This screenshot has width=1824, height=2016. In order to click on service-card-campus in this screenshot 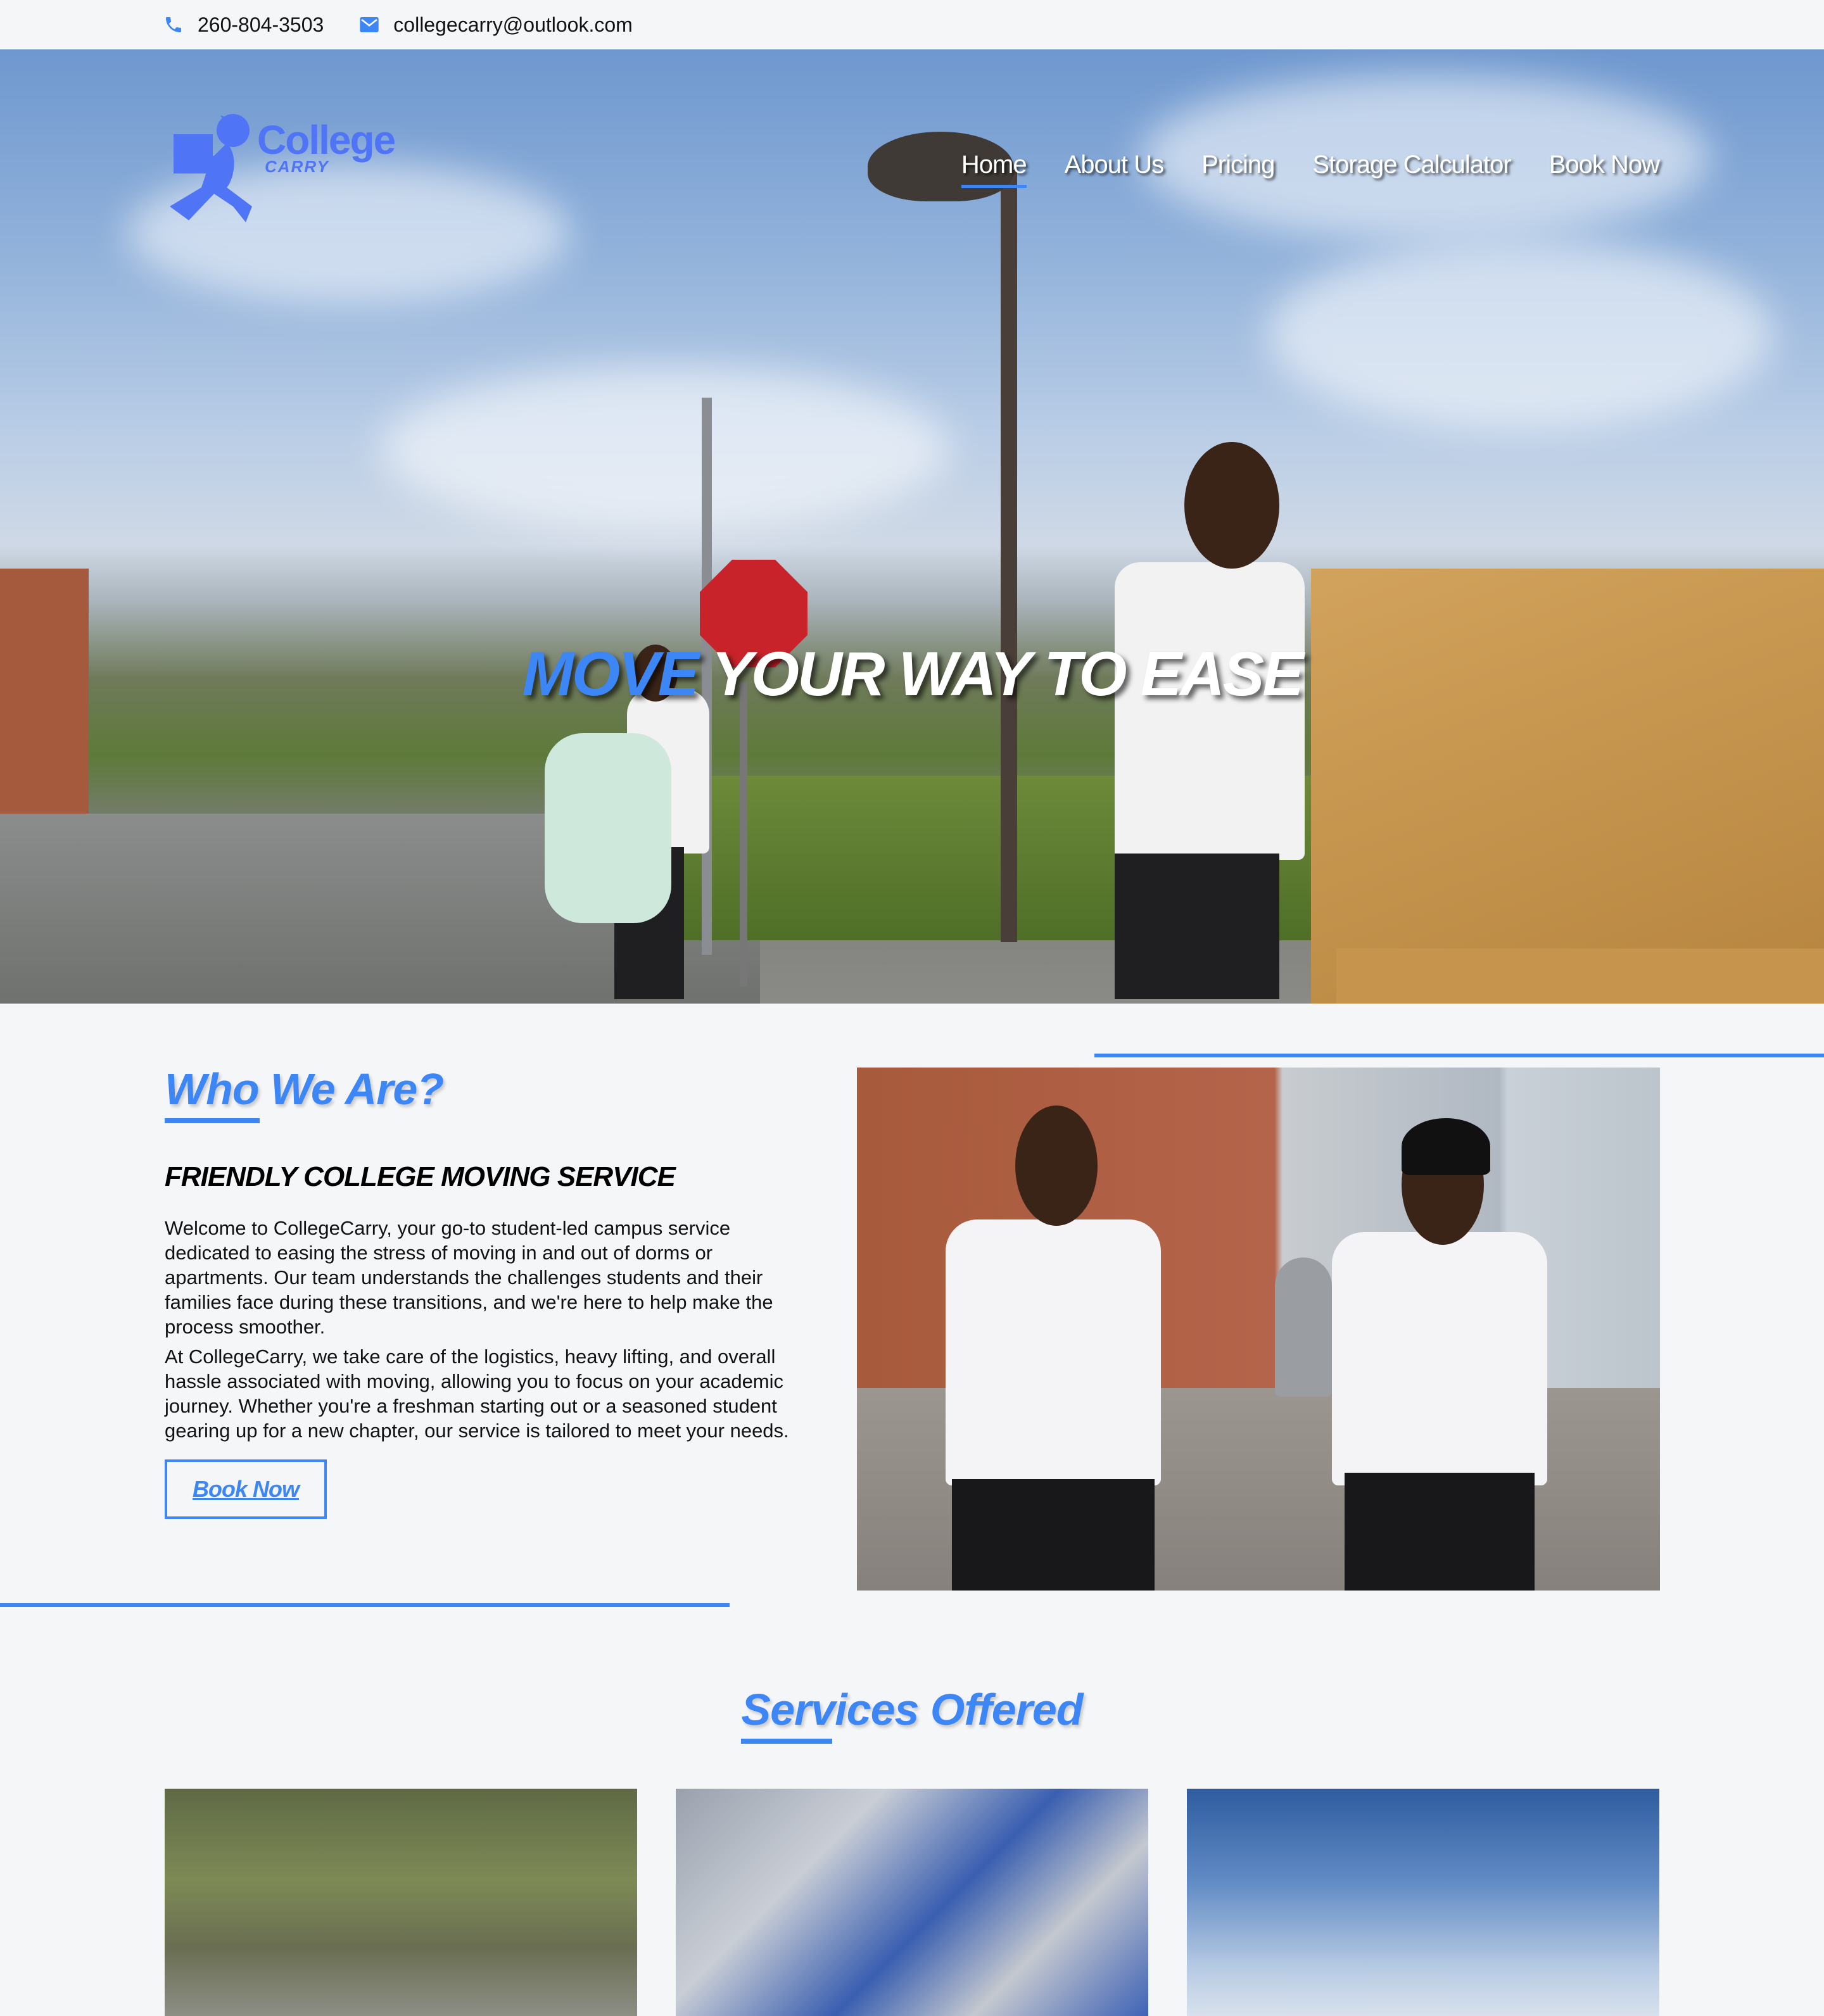, I will do `click(1423, 1902)`.